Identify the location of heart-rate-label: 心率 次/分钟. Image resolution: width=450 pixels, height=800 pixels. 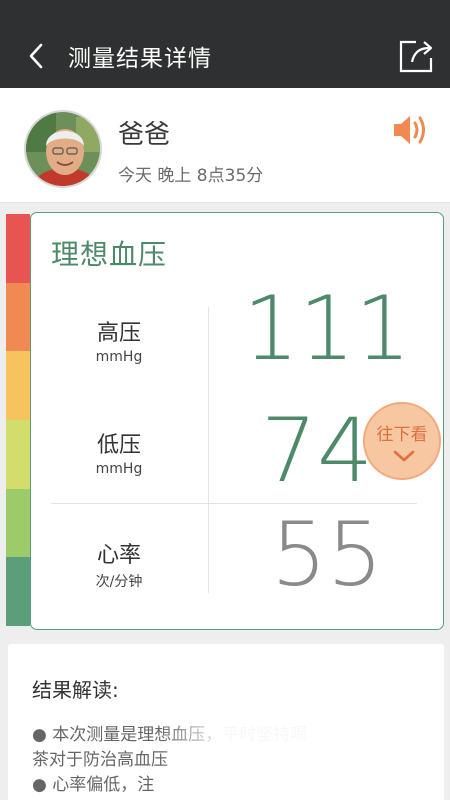
(119, 566).